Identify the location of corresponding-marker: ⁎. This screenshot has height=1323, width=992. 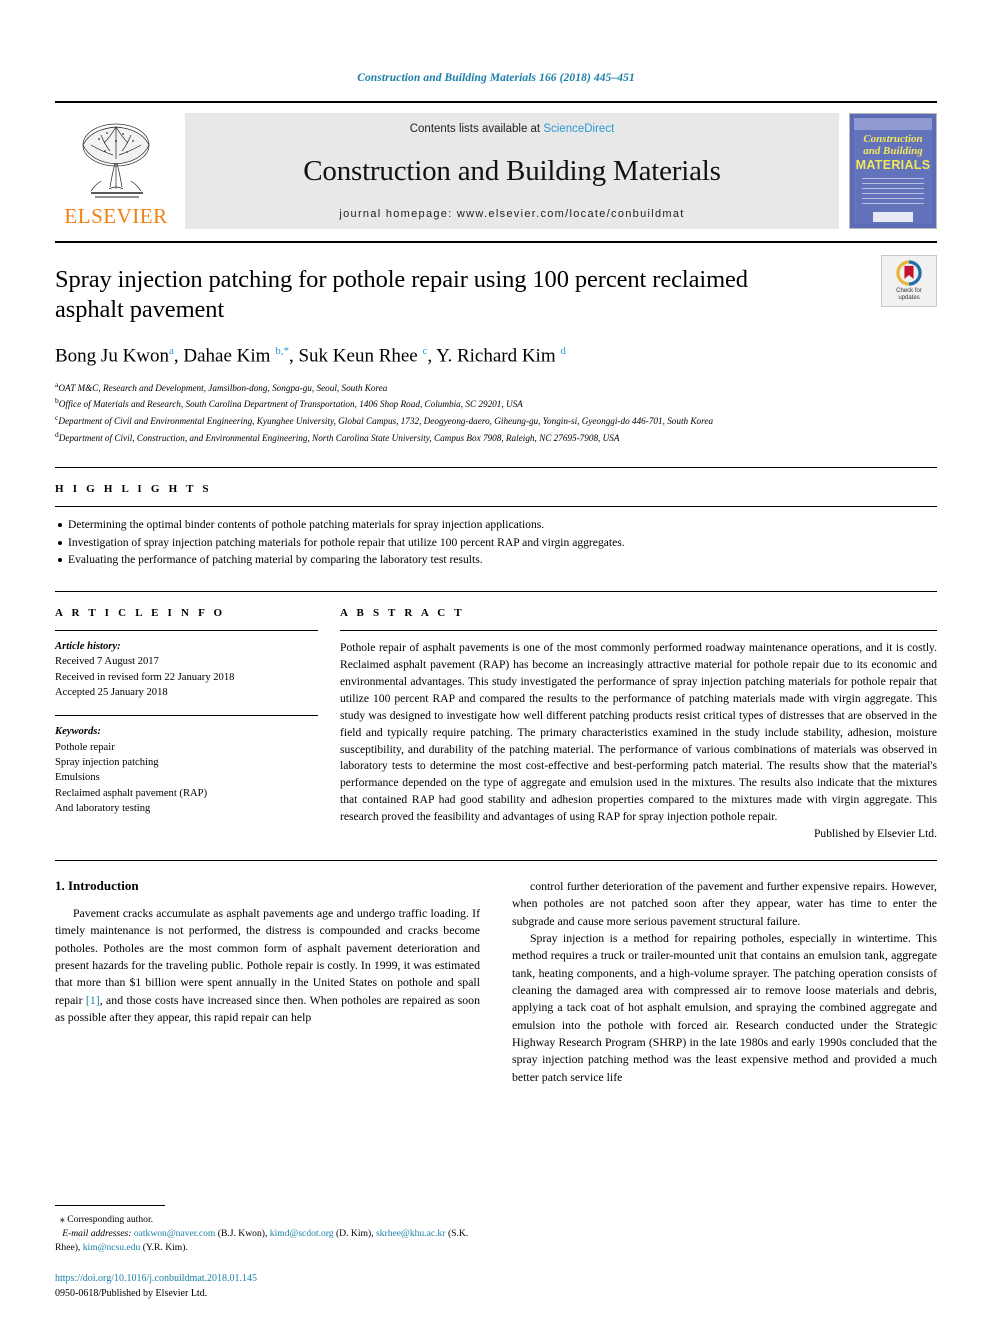
(62, 1219).